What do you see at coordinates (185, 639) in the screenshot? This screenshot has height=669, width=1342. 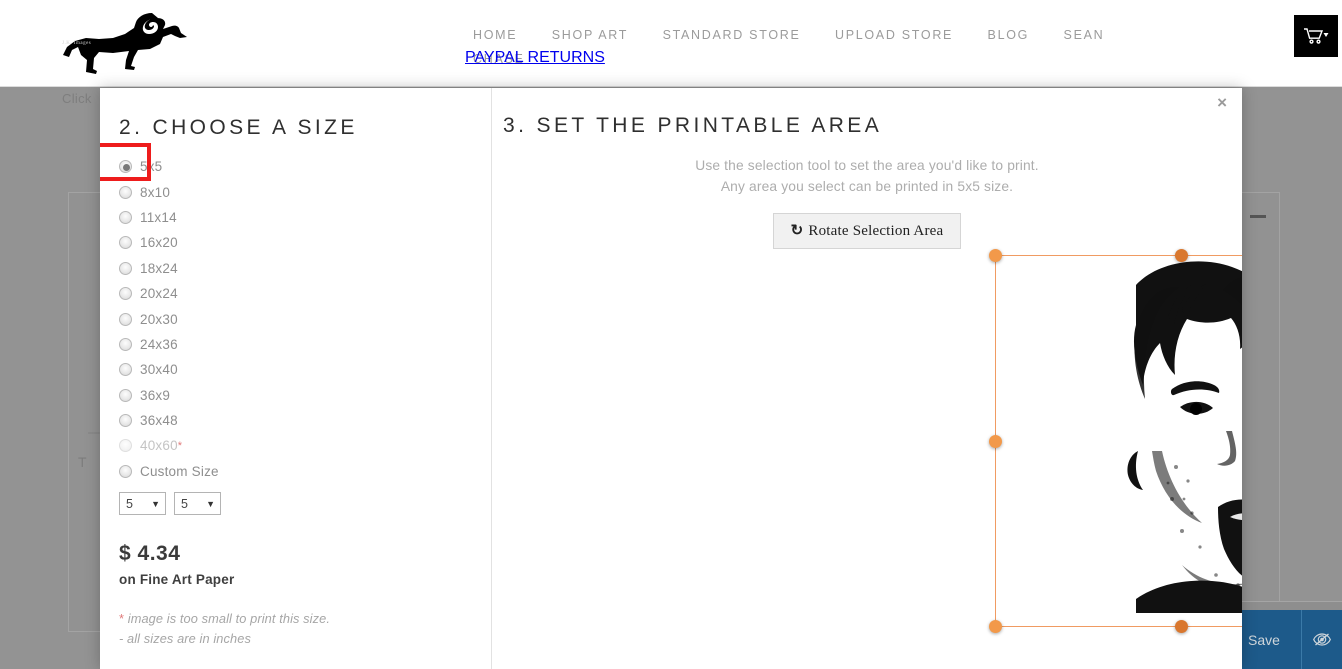 I see `note-inches: - all sizes are in inches` at bounding box center [185, 639].